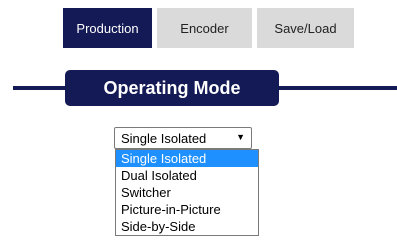 This screenshot has width=397, height=252. Describe the element at coordinates (187, 175) in the screenshot. I see `option-dual-isolated: Dual Isolated` at that location.